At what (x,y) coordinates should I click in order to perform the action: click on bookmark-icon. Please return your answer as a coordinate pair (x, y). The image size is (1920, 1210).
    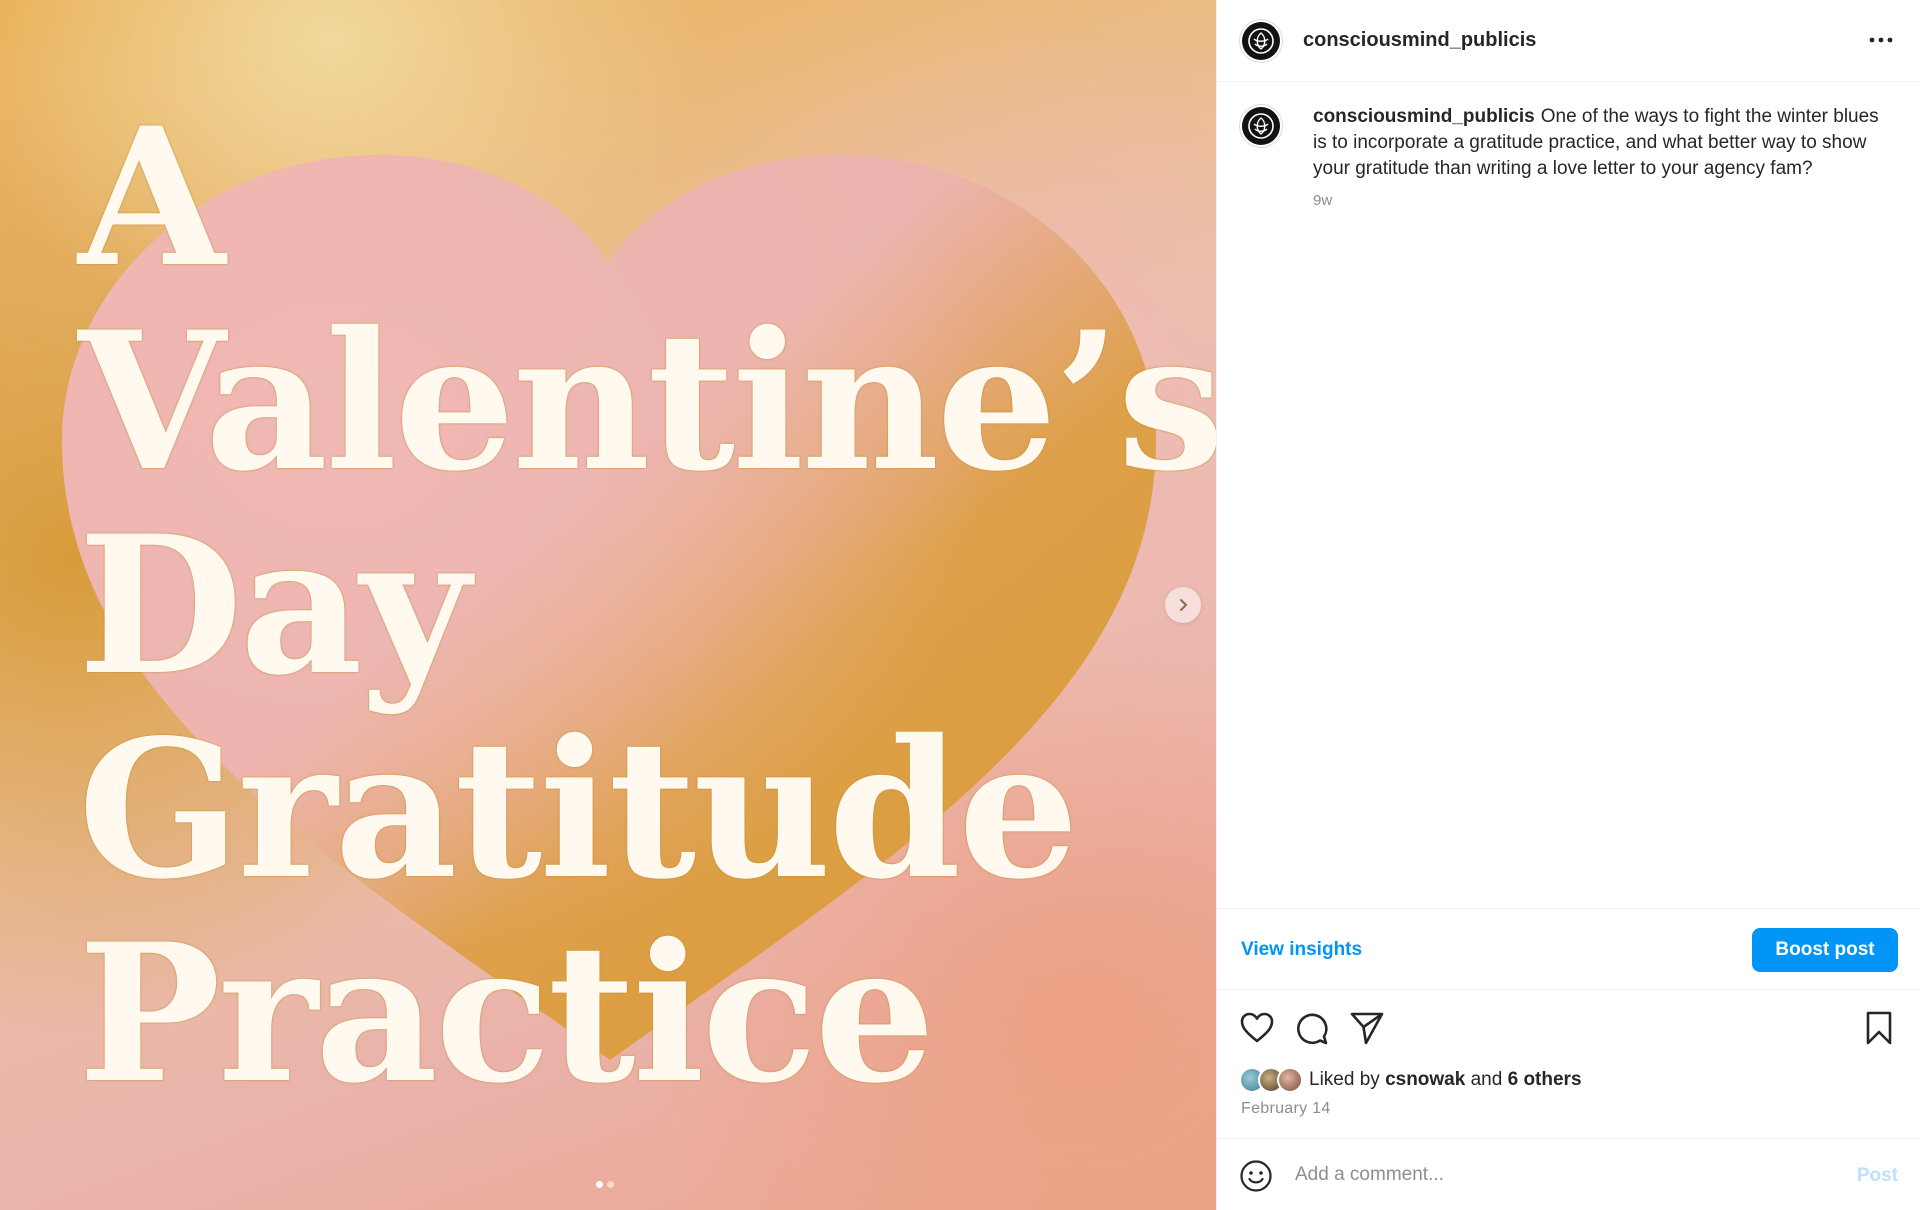
    Looking at the image, I should click on (1879, 1028).